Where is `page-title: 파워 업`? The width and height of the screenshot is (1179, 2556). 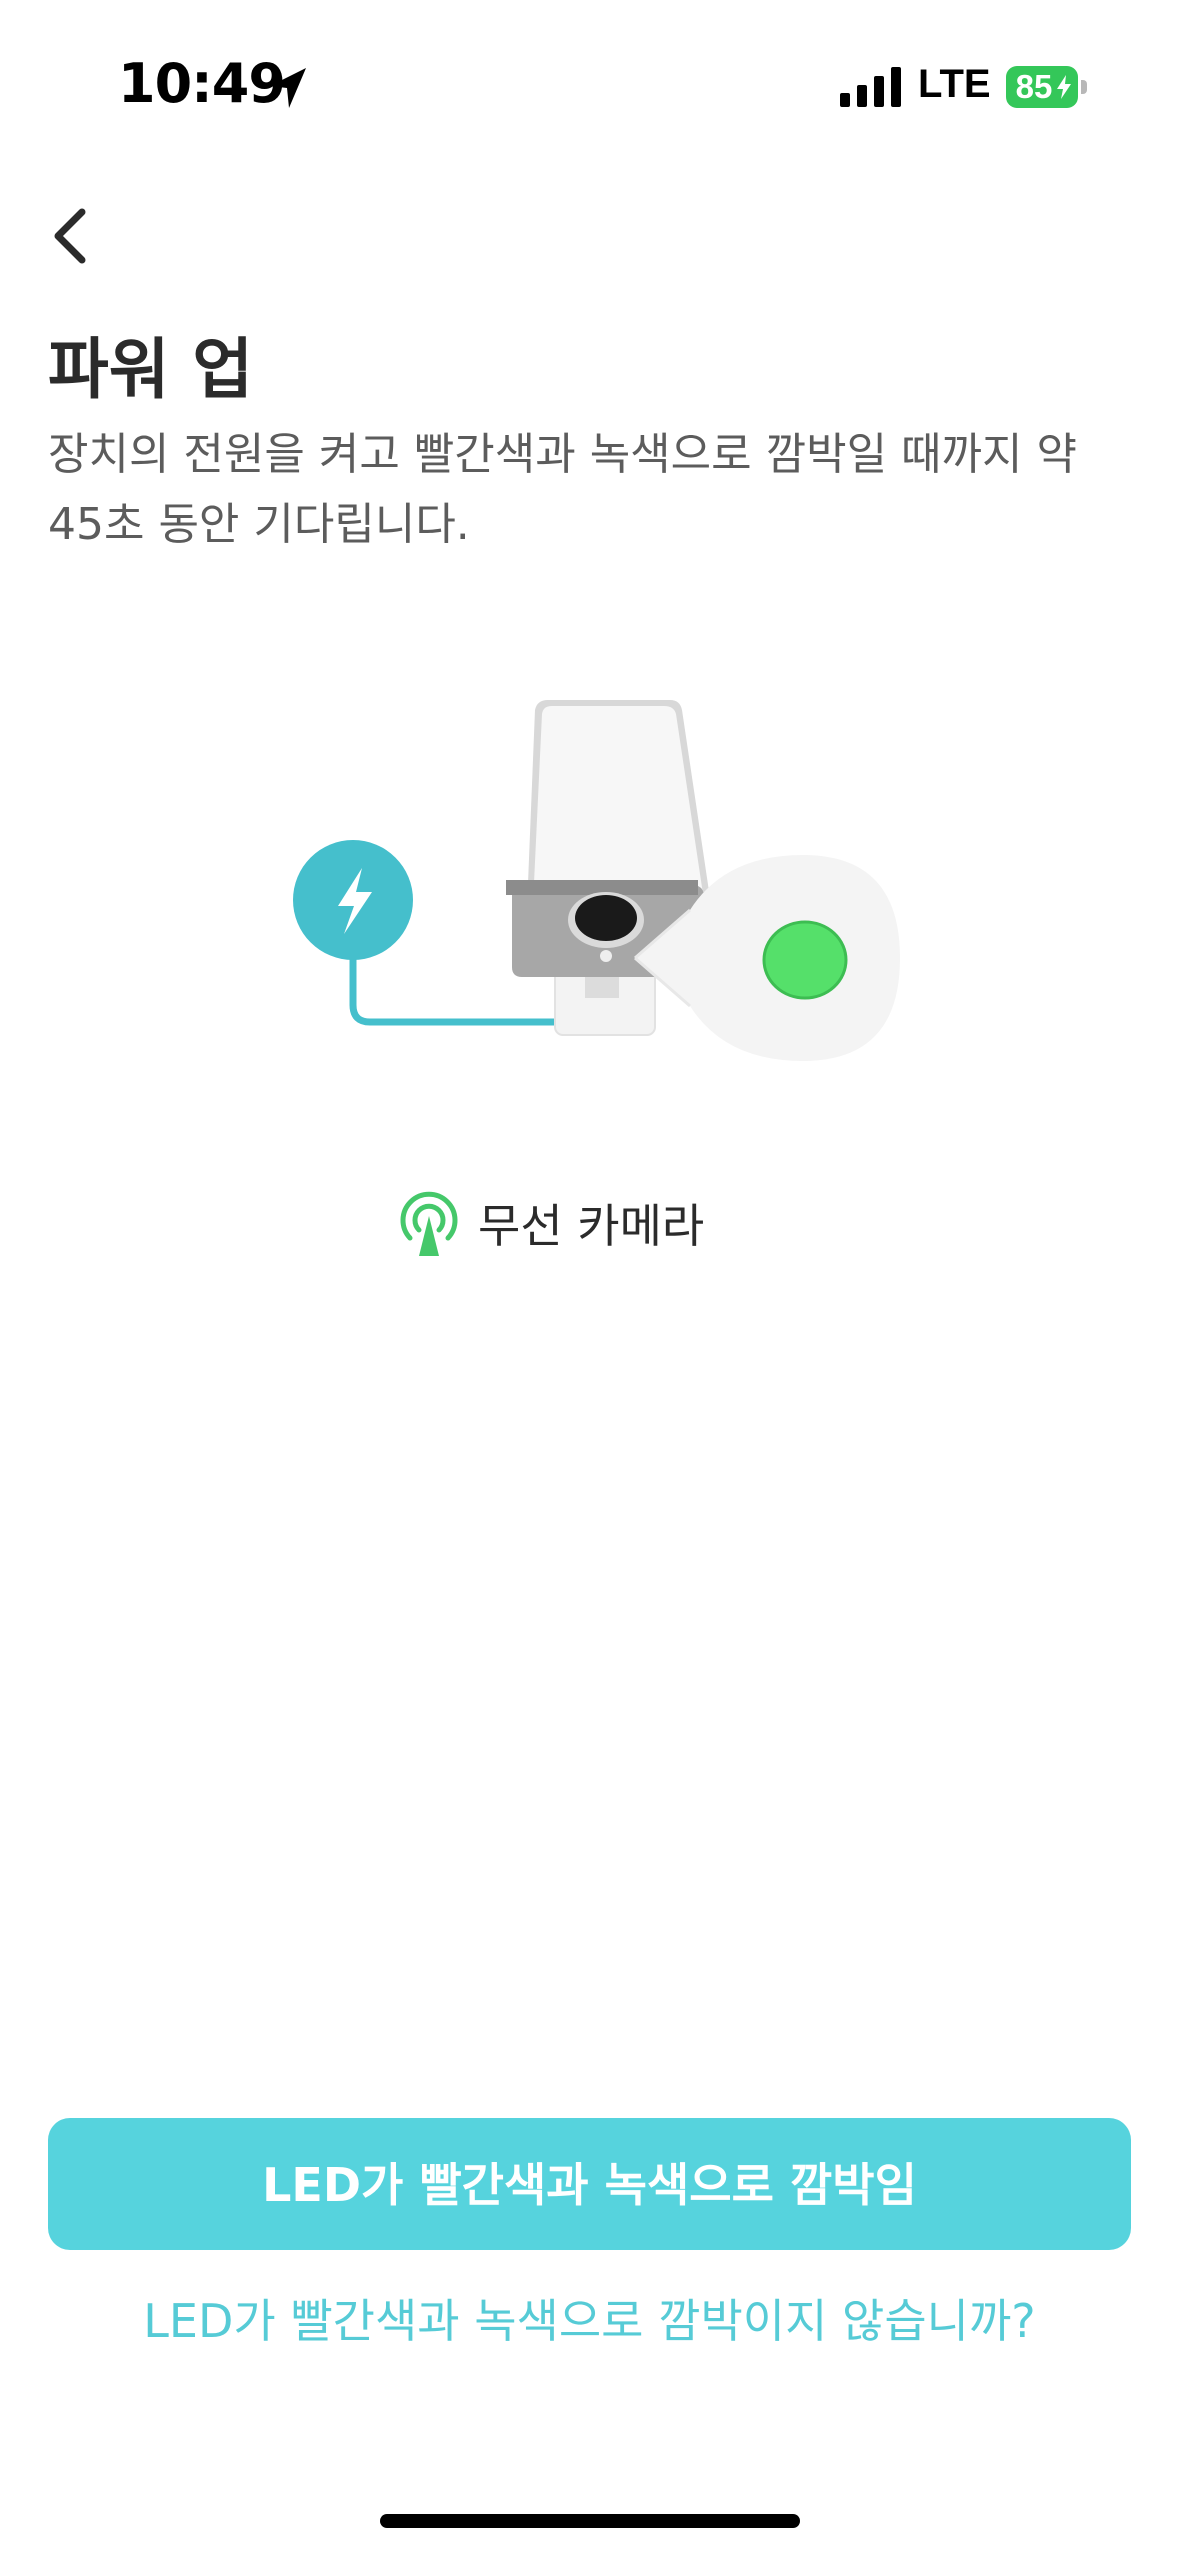
page-title: 파워 업 is located at coordinates (151, 369).